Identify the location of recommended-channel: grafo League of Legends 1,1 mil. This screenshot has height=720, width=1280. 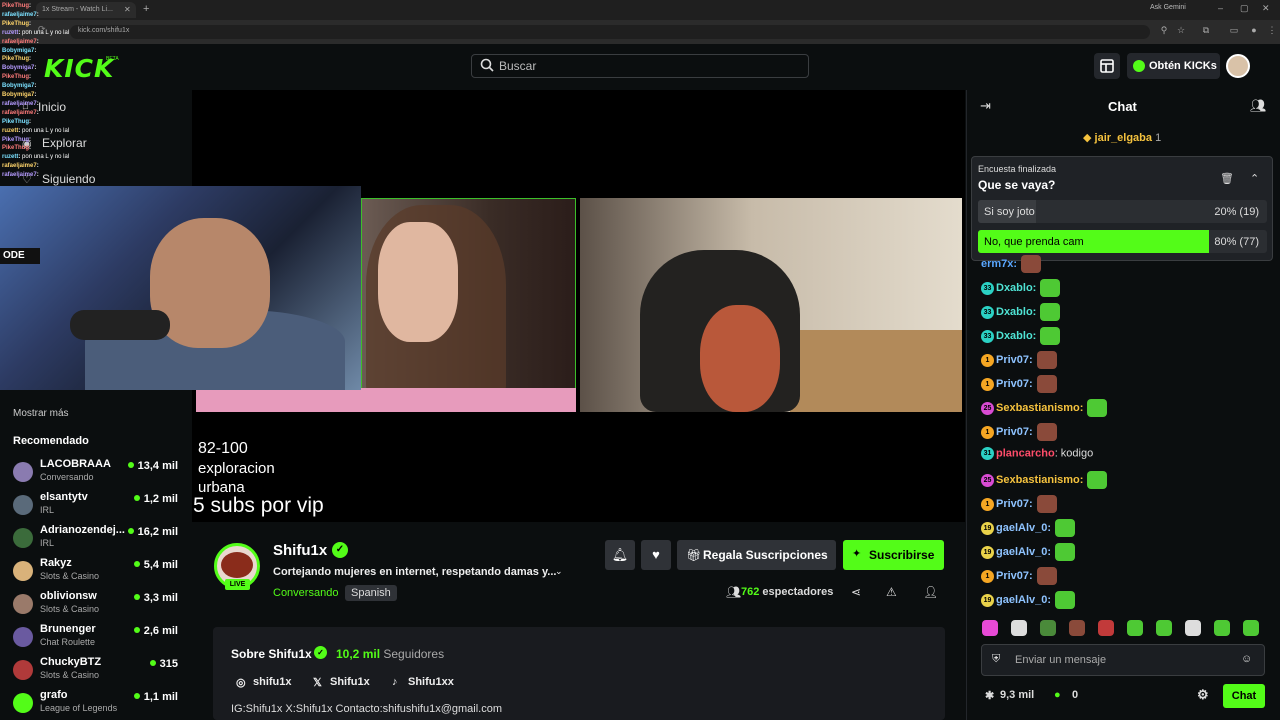
(98, 704).